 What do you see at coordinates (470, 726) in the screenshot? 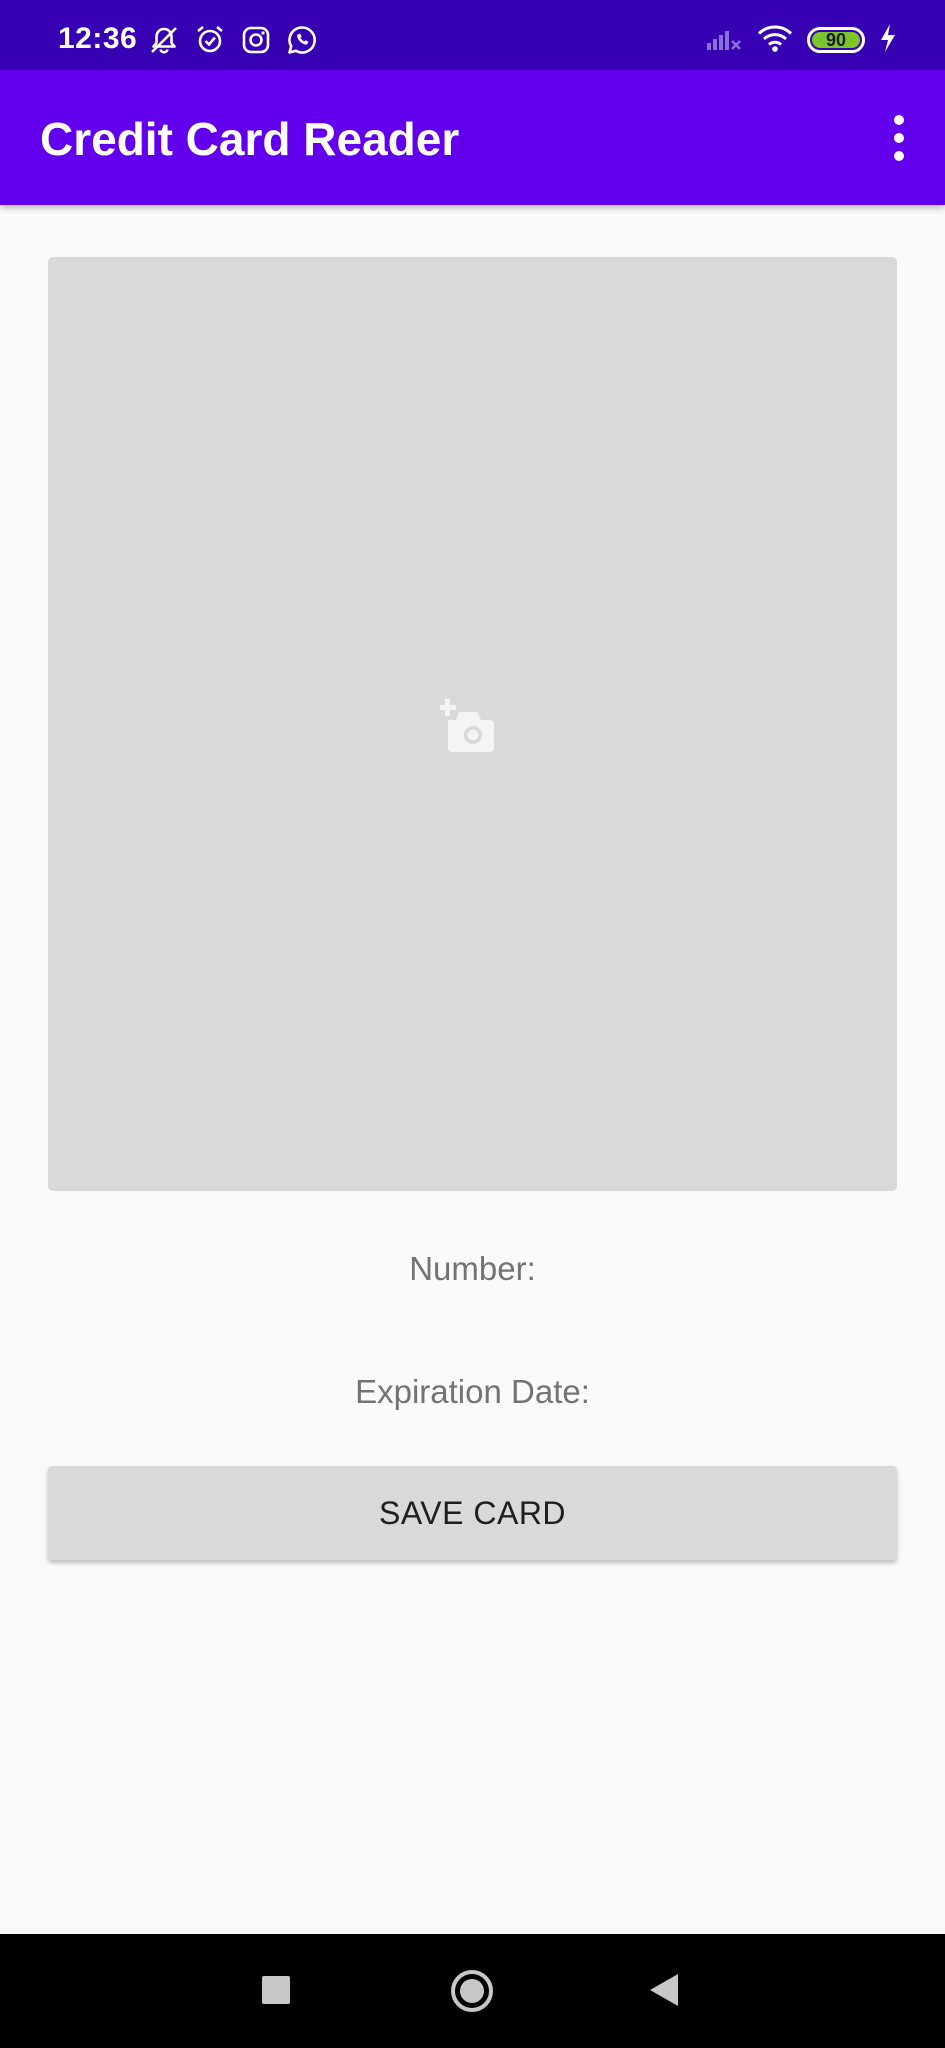
I see `add-a-photo-icon` at bounding box center [470, 726].